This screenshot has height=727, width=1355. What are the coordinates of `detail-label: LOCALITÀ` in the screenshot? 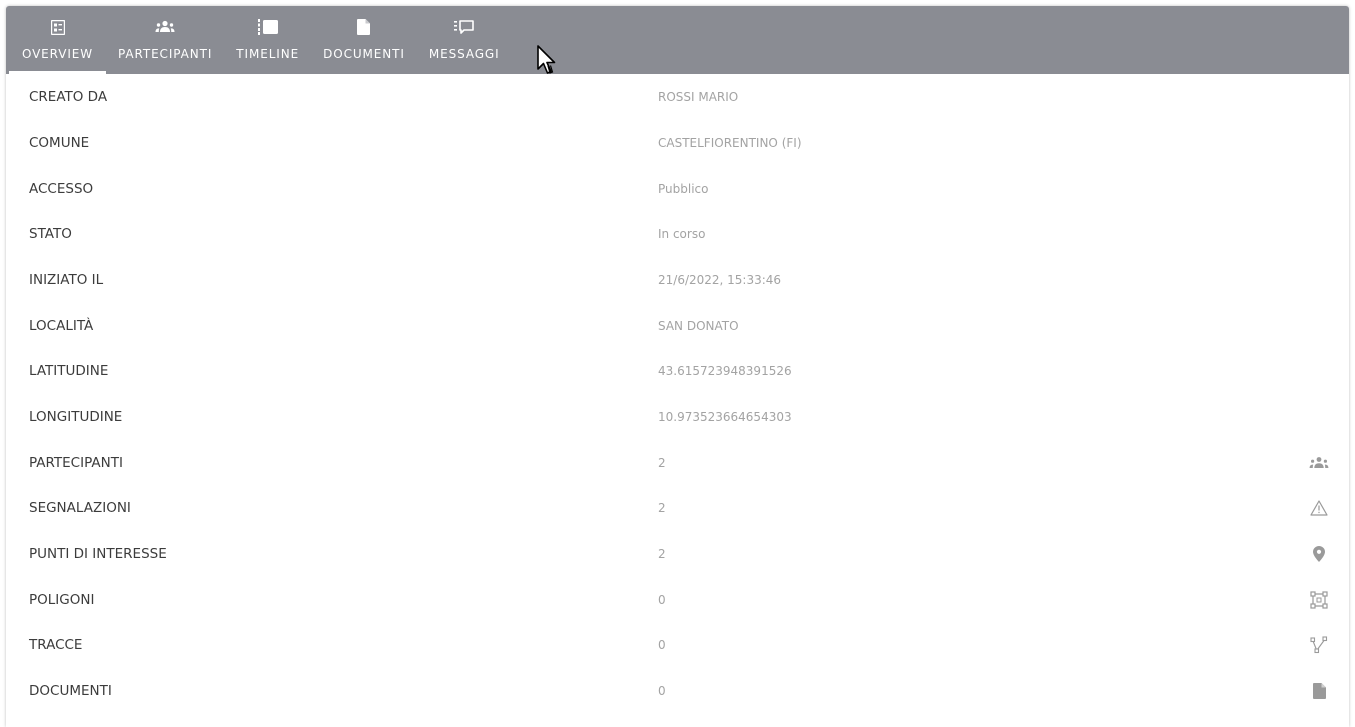 It's located at (61, 325).